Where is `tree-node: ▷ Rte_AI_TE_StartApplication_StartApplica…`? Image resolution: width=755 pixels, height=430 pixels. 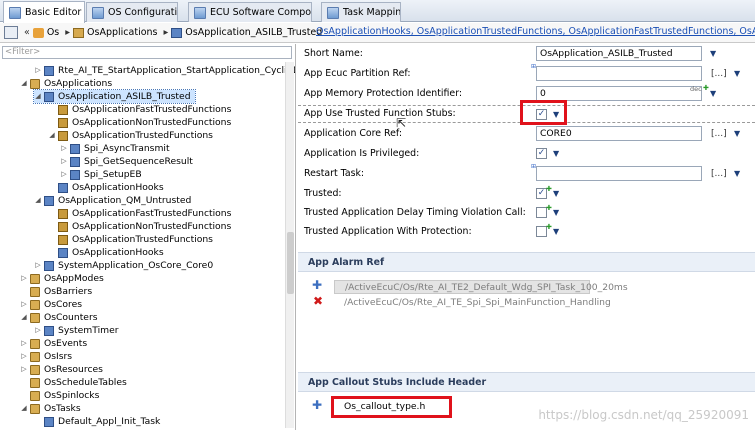
tree-node: ▷ Rte_AI_TE_StartApplication_StartApplica… is located at coordinates (164, 70).